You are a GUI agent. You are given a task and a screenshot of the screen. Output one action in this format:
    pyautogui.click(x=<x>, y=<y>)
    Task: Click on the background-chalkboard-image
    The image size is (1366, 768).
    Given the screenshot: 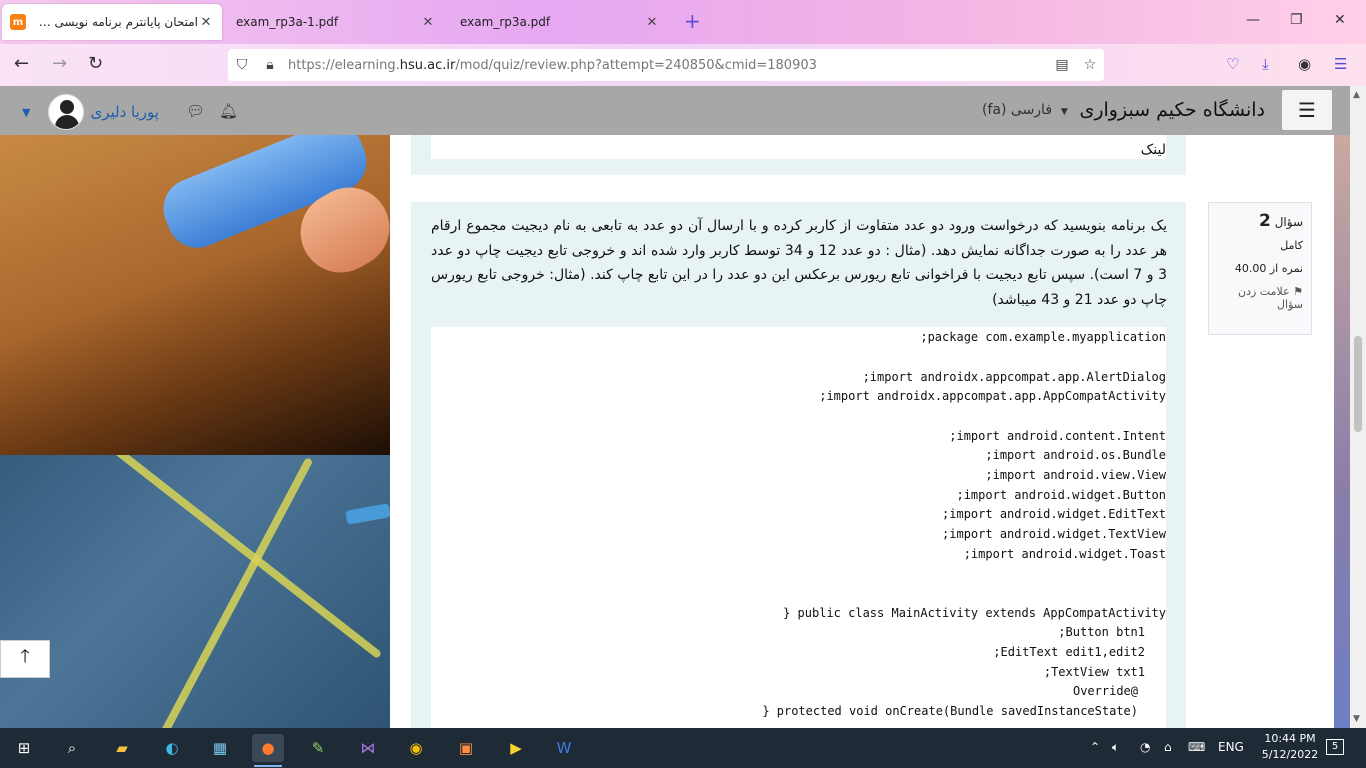 What is the action you would take?
    pyautogui.click(x=195, y=591)
    